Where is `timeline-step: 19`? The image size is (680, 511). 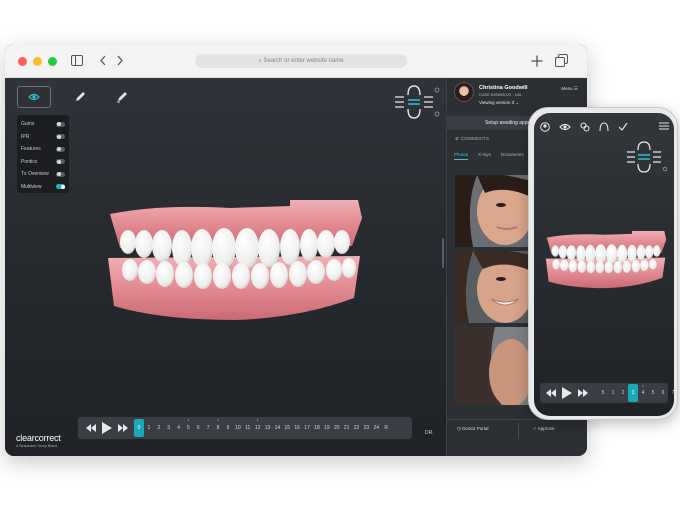
timeline-step: 19 is located at coordinates (327, 428).